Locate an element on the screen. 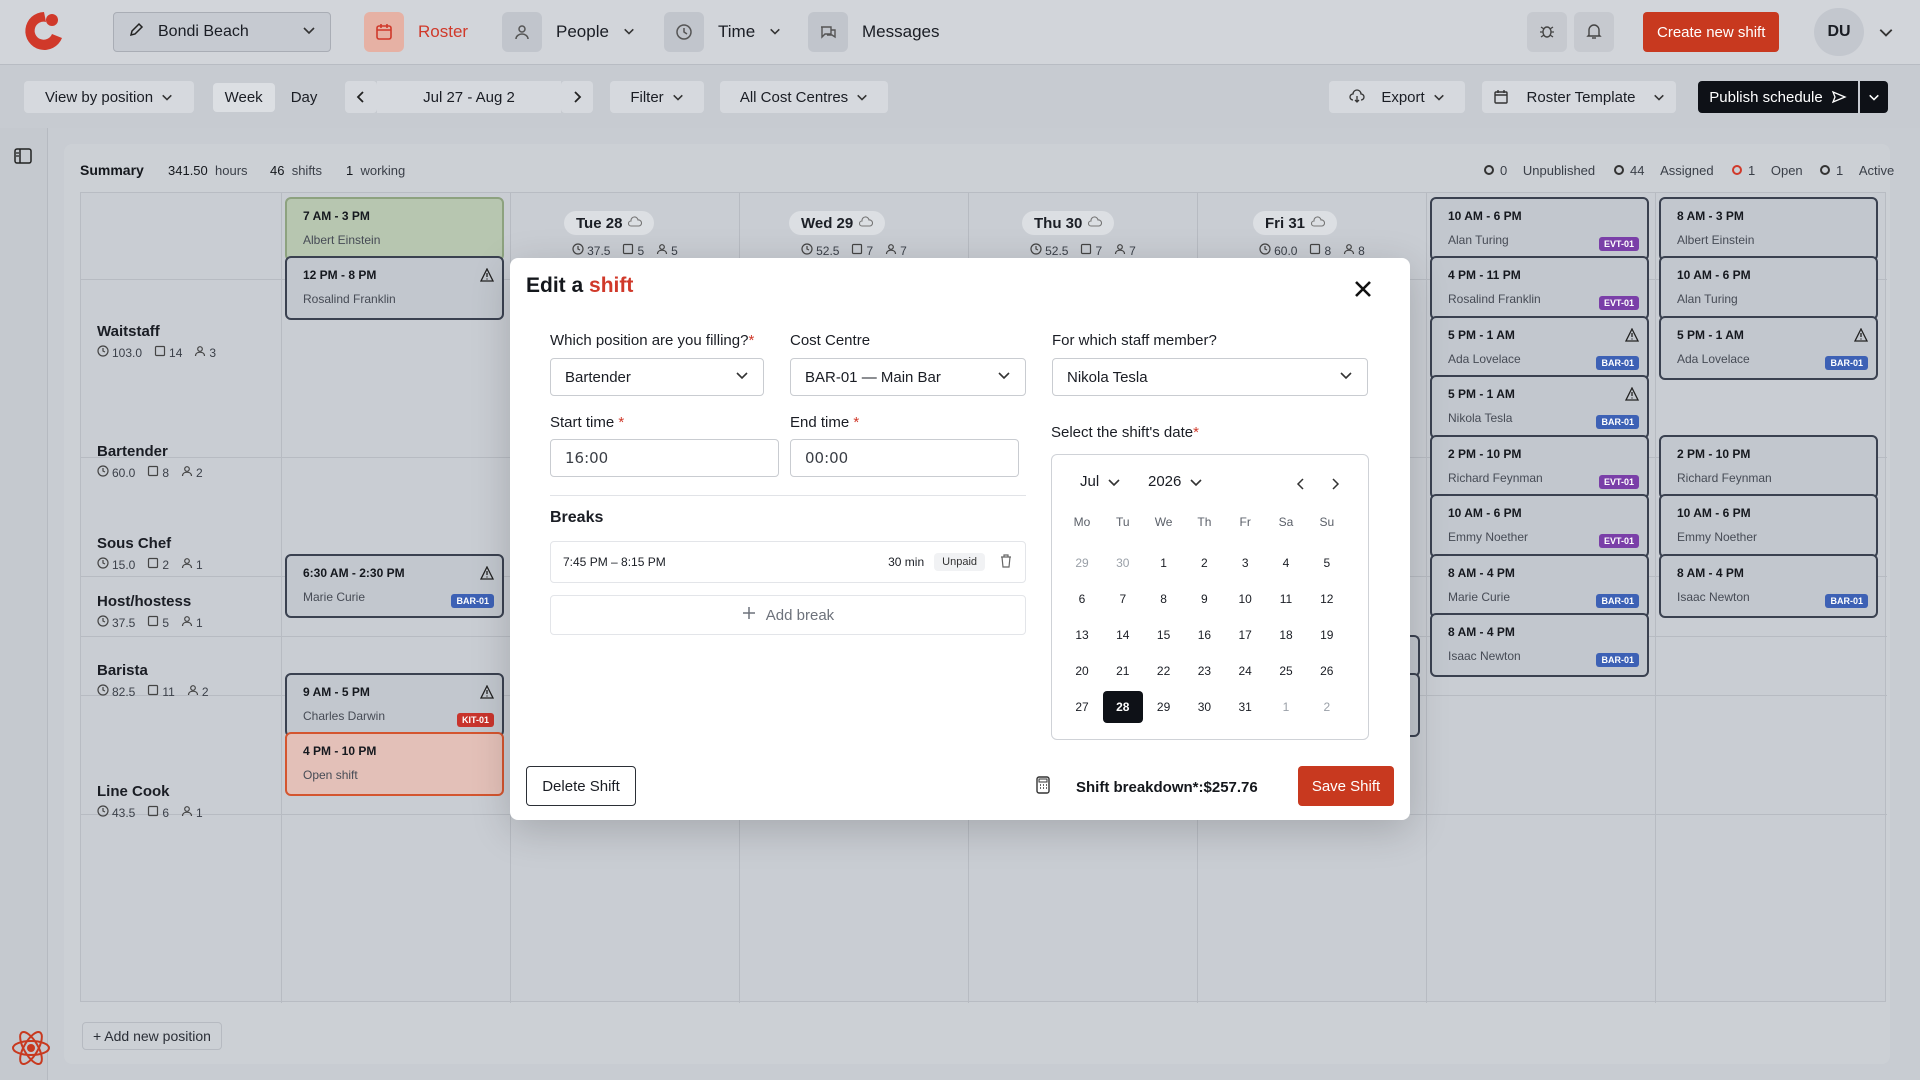 This screenshot has height=1080, width=1920. calendar-day: 6 is located at coordinates (1082, 599).